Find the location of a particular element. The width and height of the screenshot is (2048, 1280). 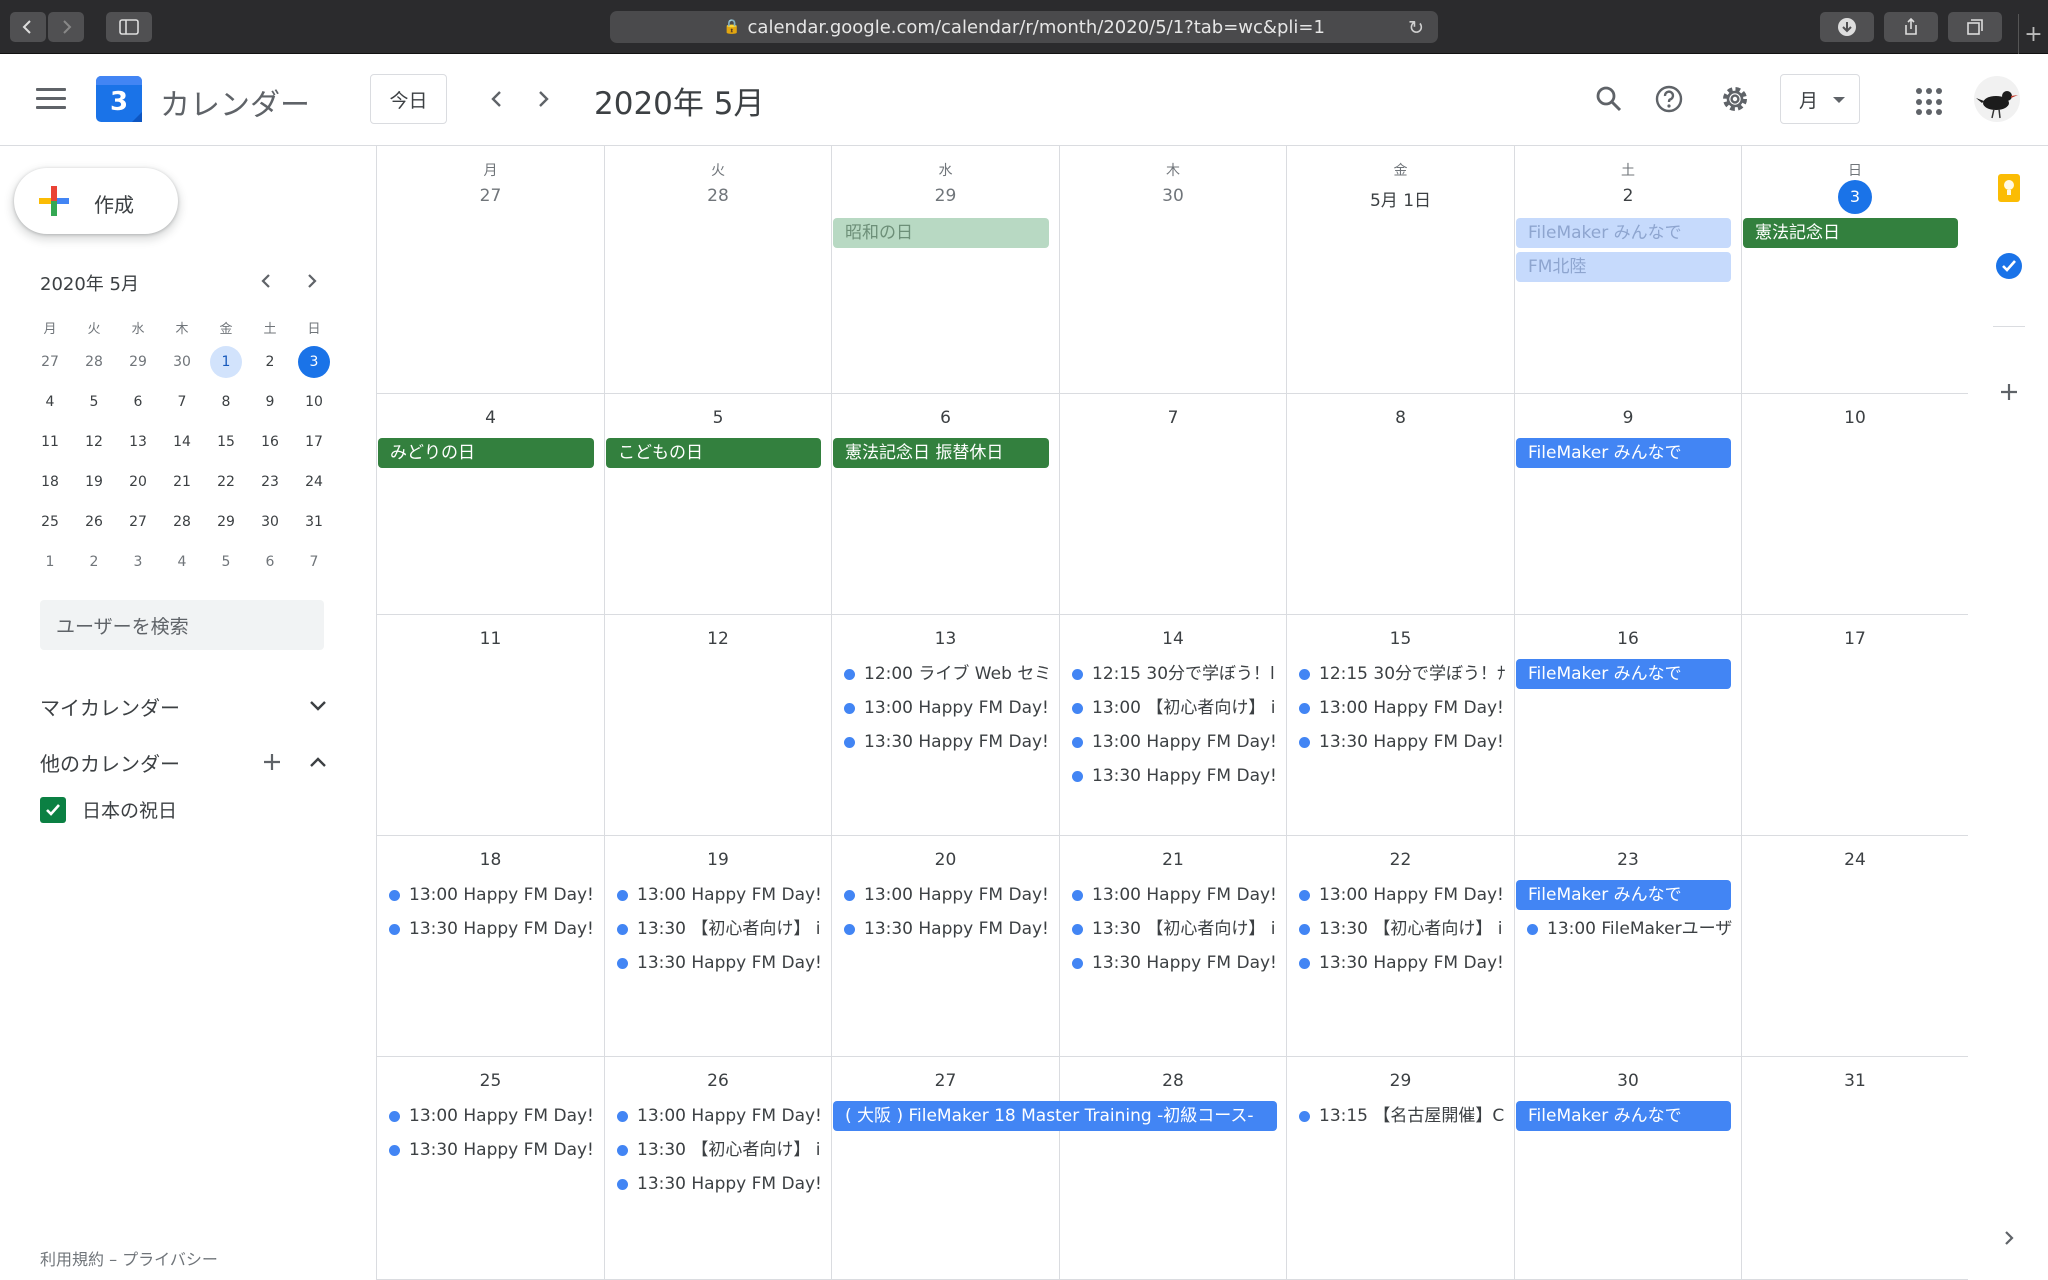

day-number: 12 is located at coordinates (718, 639).